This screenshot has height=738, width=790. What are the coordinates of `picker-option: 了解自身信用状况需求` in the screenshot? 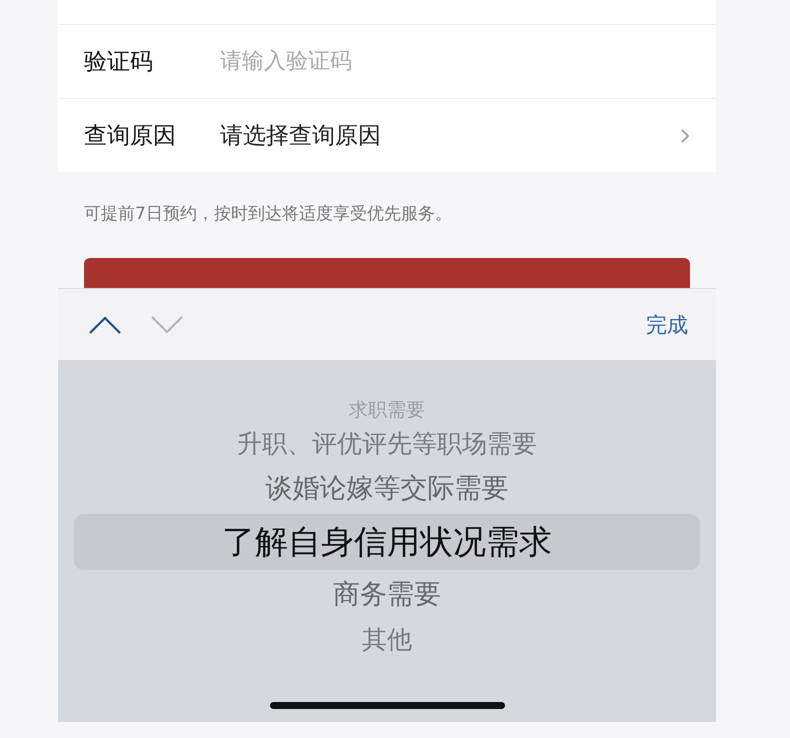 It's located at (387, 542).